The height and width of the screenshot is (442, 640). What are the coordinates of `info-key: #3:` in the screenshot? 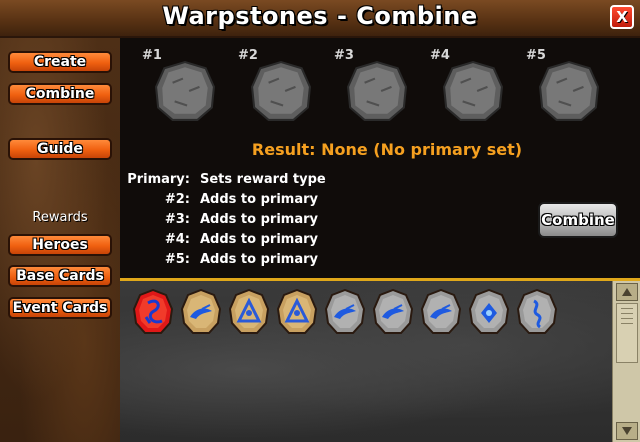 It's located at (177, 219).